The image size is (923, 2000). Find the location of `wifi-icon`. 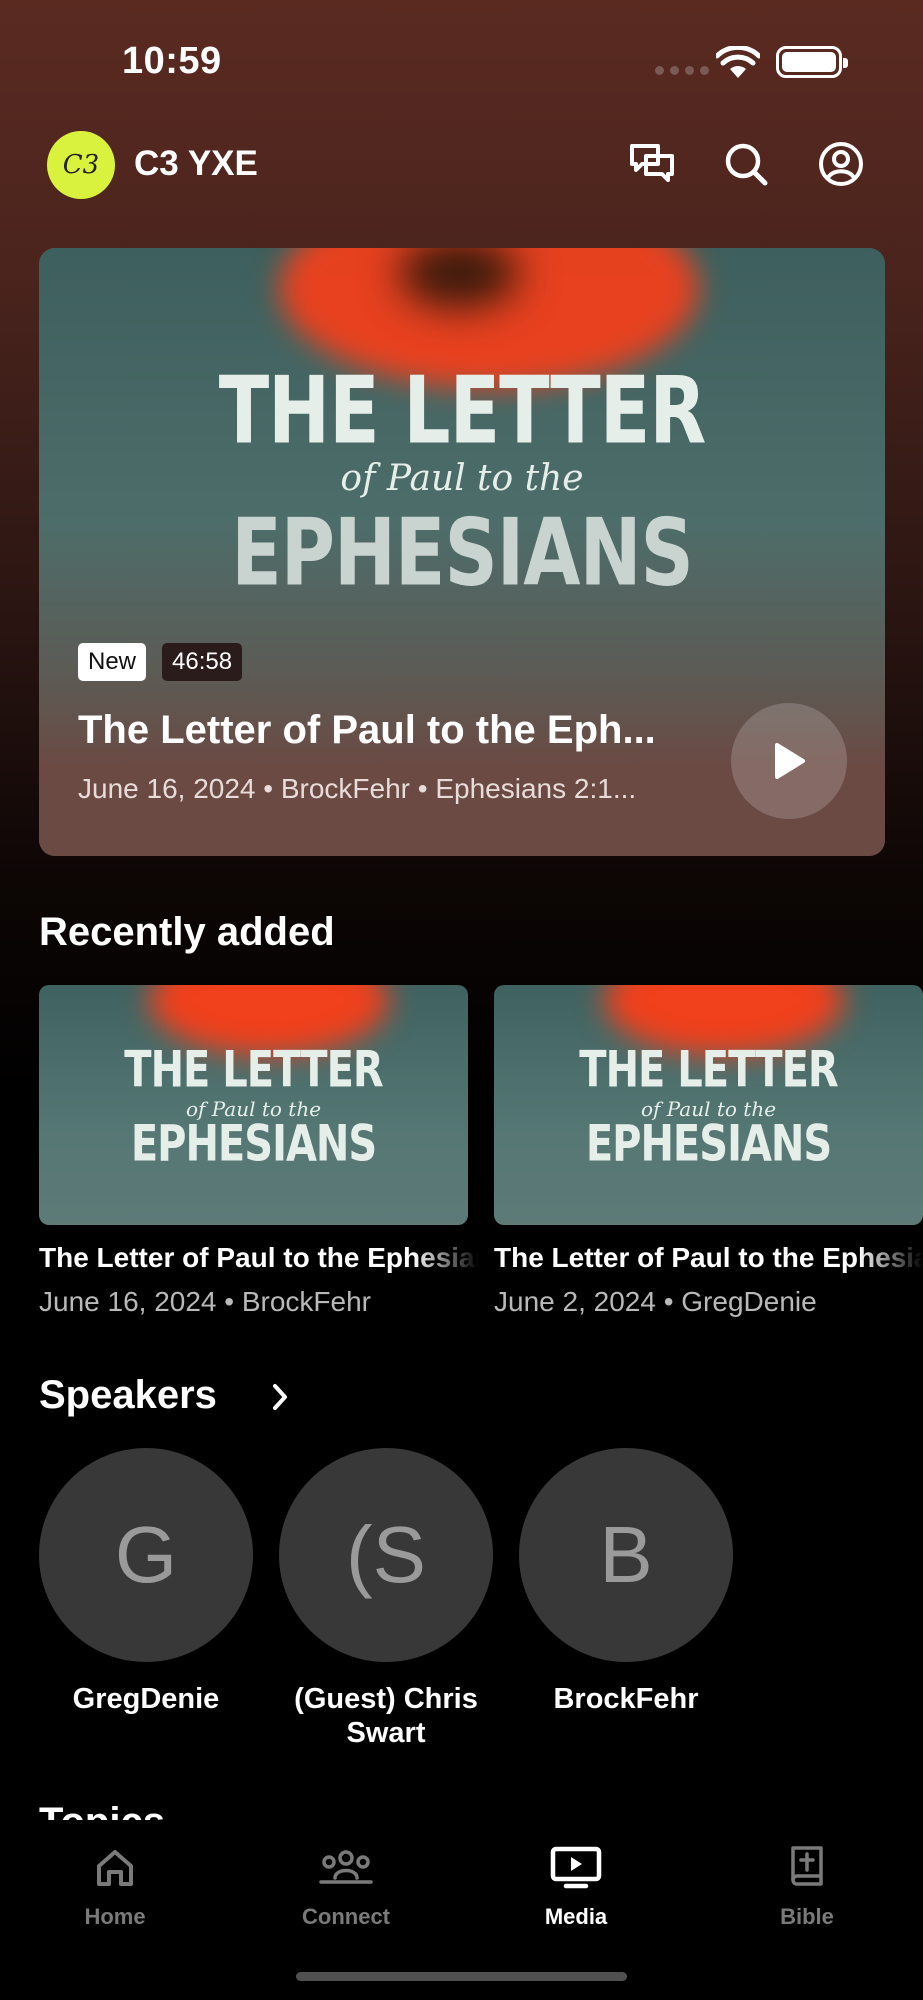

wifi-icon is located at coordinates (738, 64).